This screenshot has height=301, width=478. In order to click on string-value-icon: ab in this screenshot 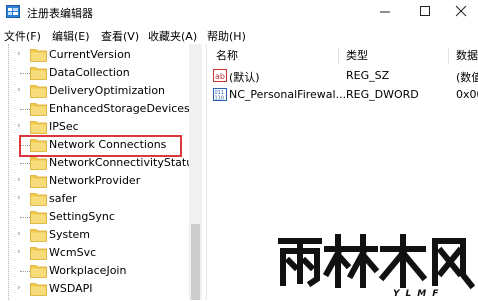, I will do `click(220, 75)`.